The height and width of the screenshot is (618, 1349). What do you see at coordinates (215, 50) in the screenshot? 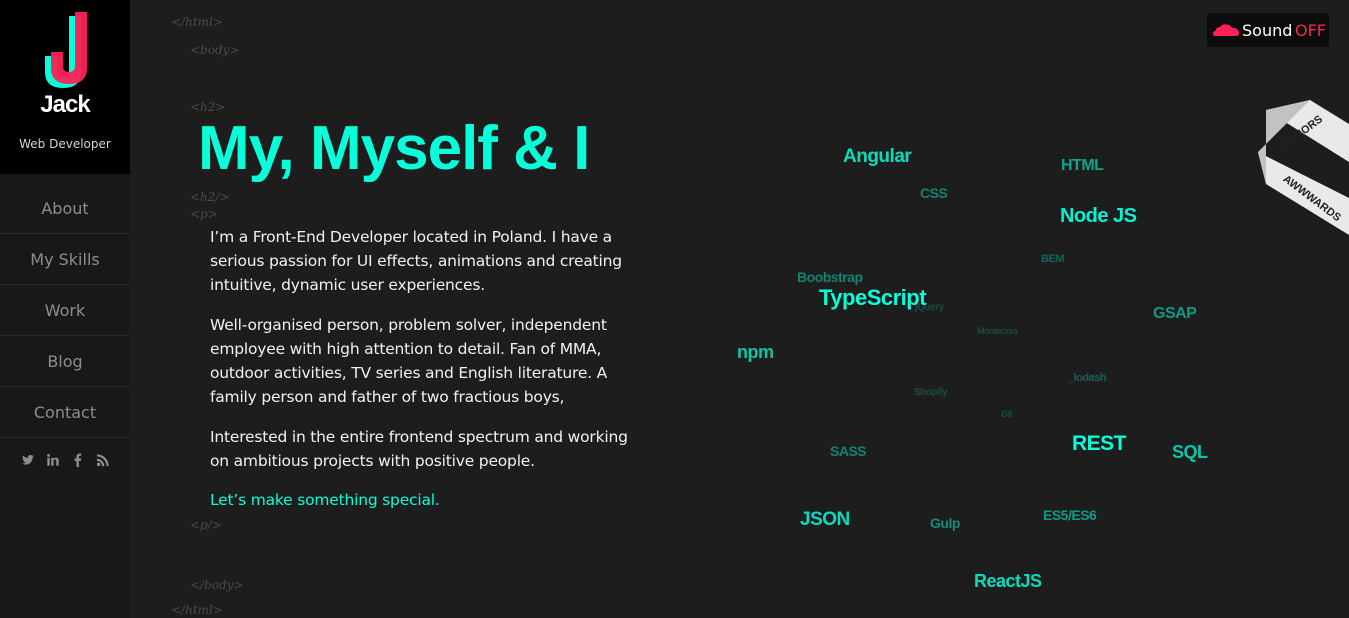
I see `code-tag-body-open: <body>` at bounding box center [215, 50].